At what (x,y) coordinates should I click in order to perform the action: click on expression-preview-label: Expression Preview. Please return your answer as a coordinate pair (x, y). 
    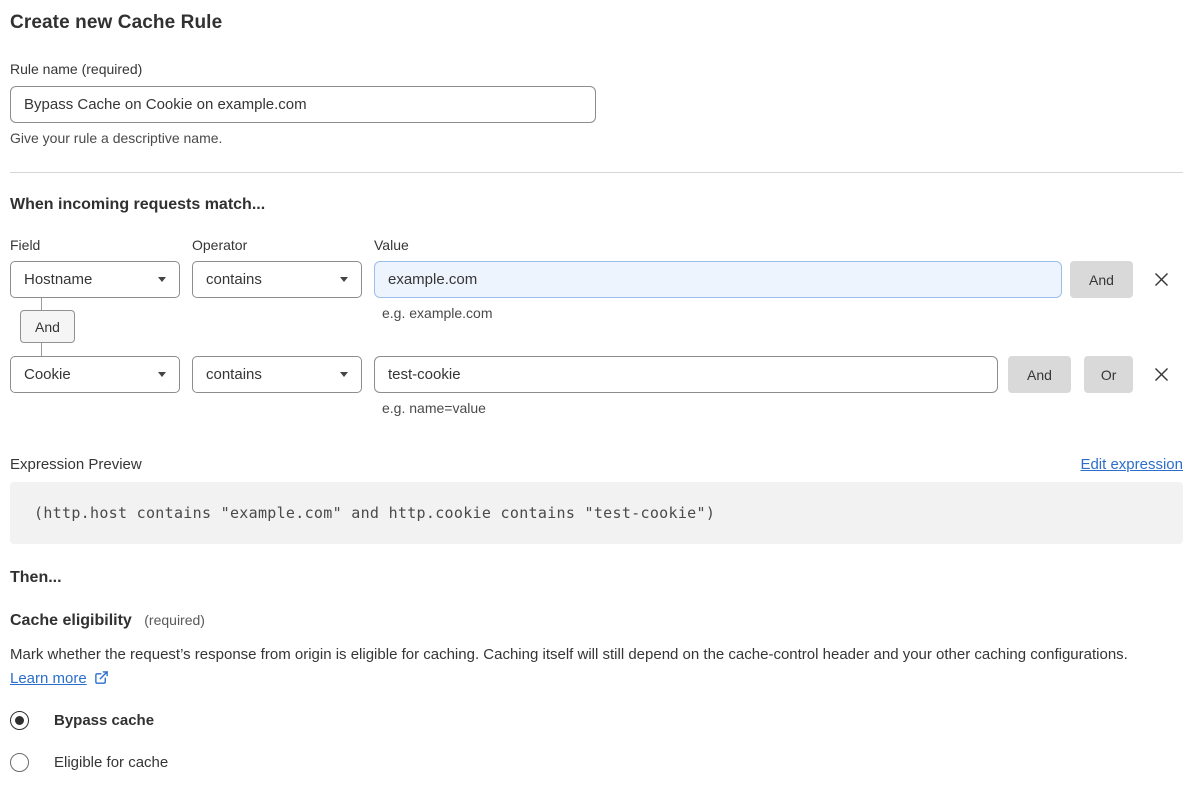
    Looking at the image, I should click on (76, 464).